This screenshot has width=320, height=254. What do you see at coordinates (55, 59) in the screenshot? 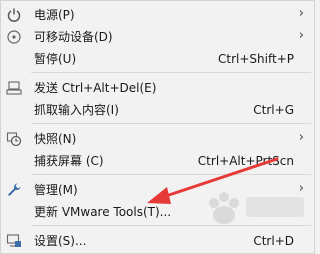
I see `menu-item-label: 暂停(U)` at bounding box center [55, 59].